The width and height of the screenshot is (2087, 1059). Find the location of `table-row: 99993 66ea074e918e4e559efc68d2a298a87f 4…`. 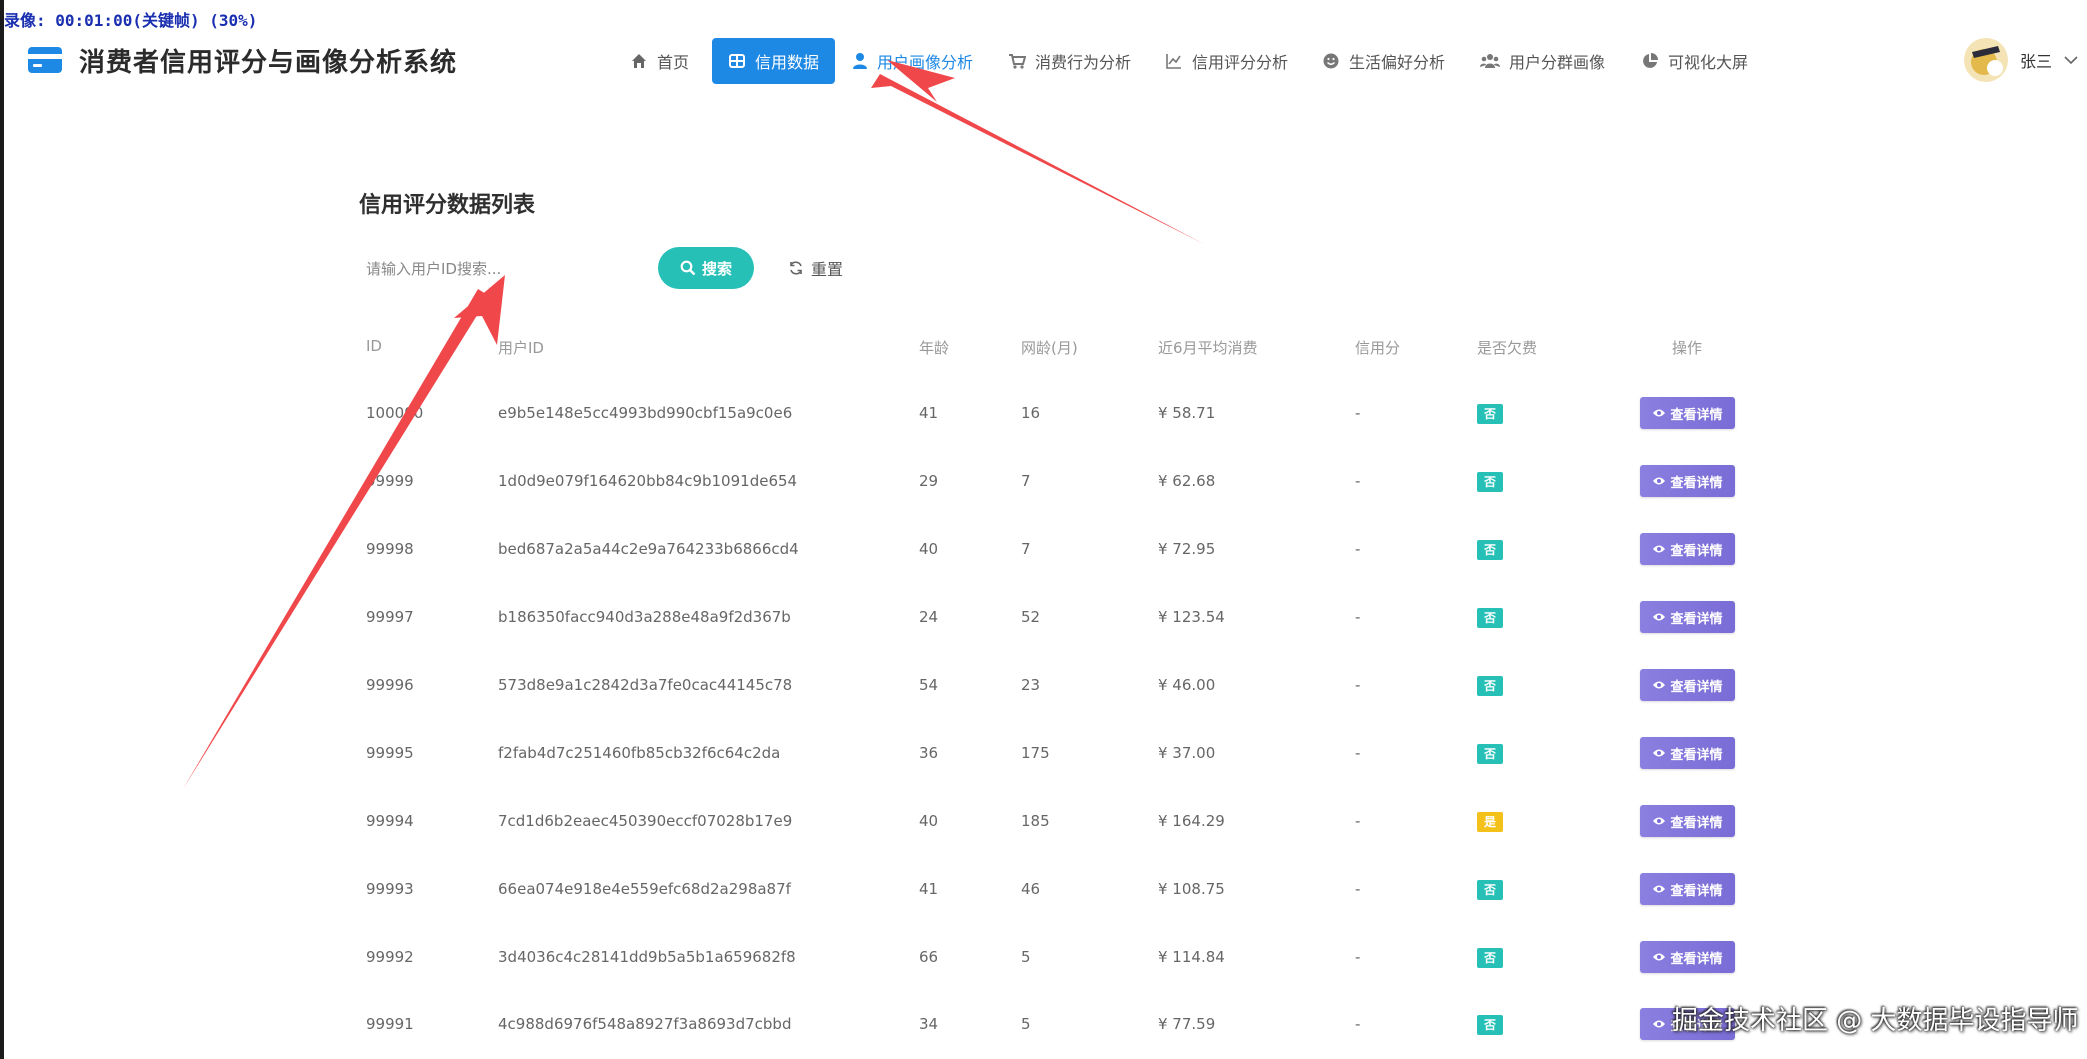

table-row: 99993 66ea074e918e4e559efc68d2a298a87f 4… is located at coordinates (1043, 889).